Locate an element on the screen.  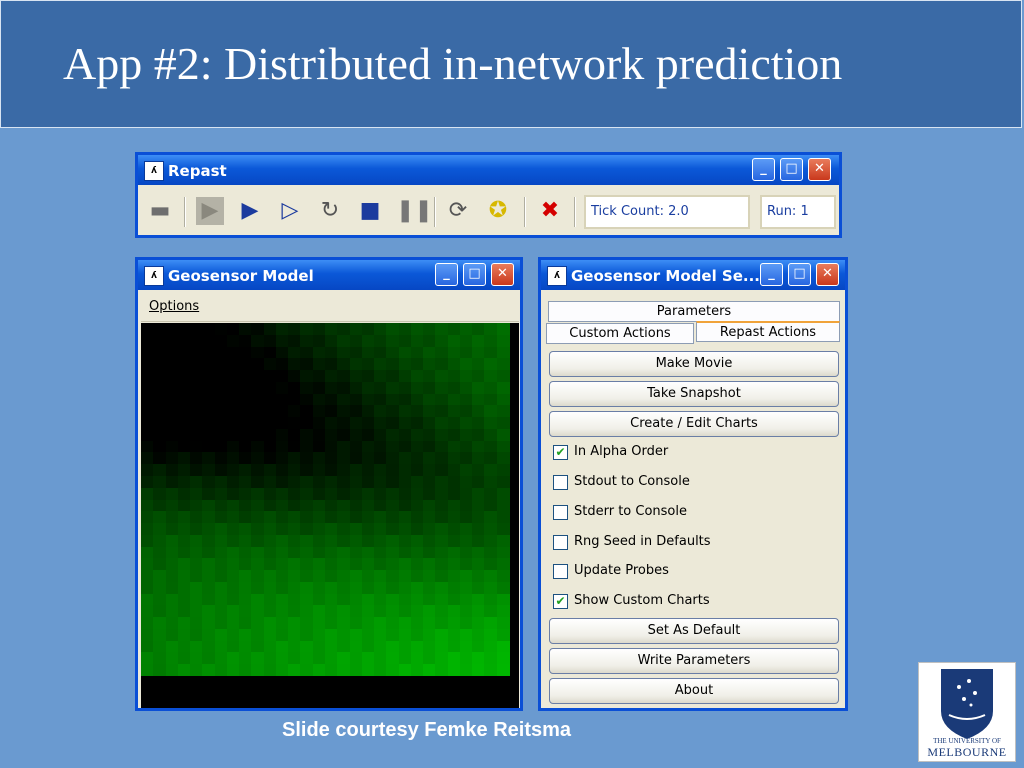
play-icon: ▶ is located at coordinates (250, 211).